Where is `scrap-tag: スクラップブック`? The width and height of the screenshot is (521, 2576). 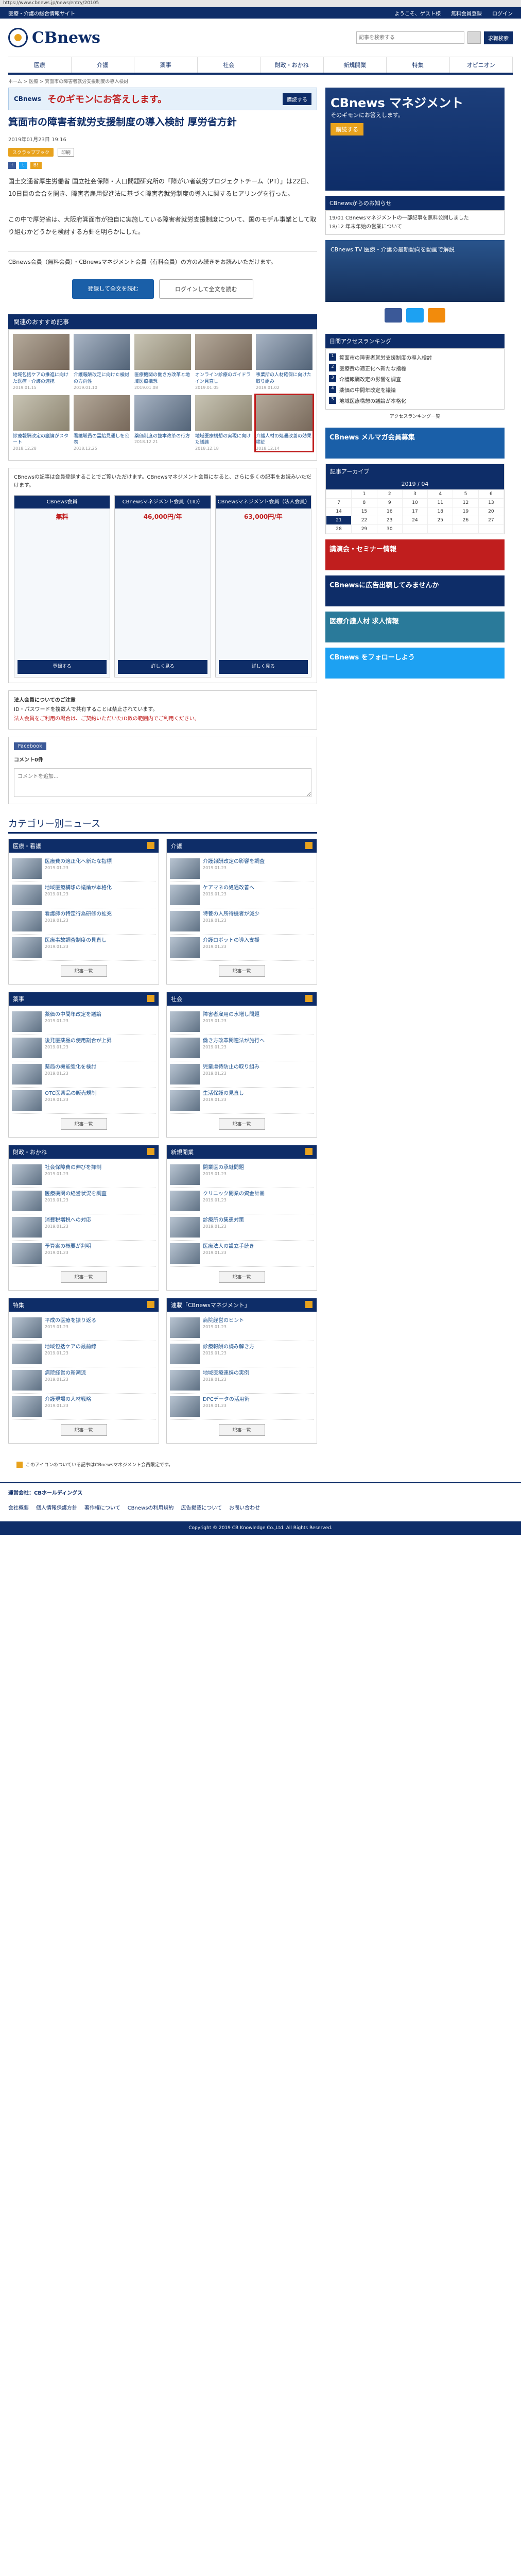
scrap-tag: スクラップブック is located at coordinates (31, 152).